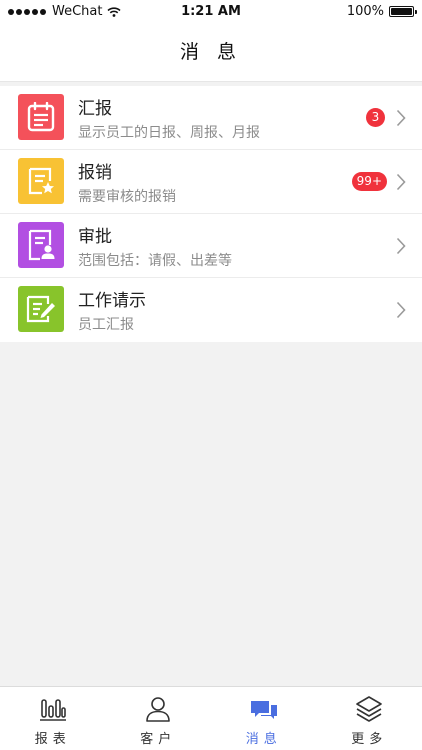 This screenshot has height=750, width=422. Describe the element at coordinates (211, 52) in the screenshot. I see `page-title: 消 息` at that location.